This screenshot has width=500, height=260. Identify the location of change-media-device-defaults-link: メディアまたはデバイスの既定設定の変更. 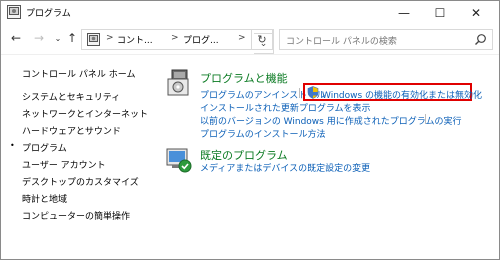
(285, 167).